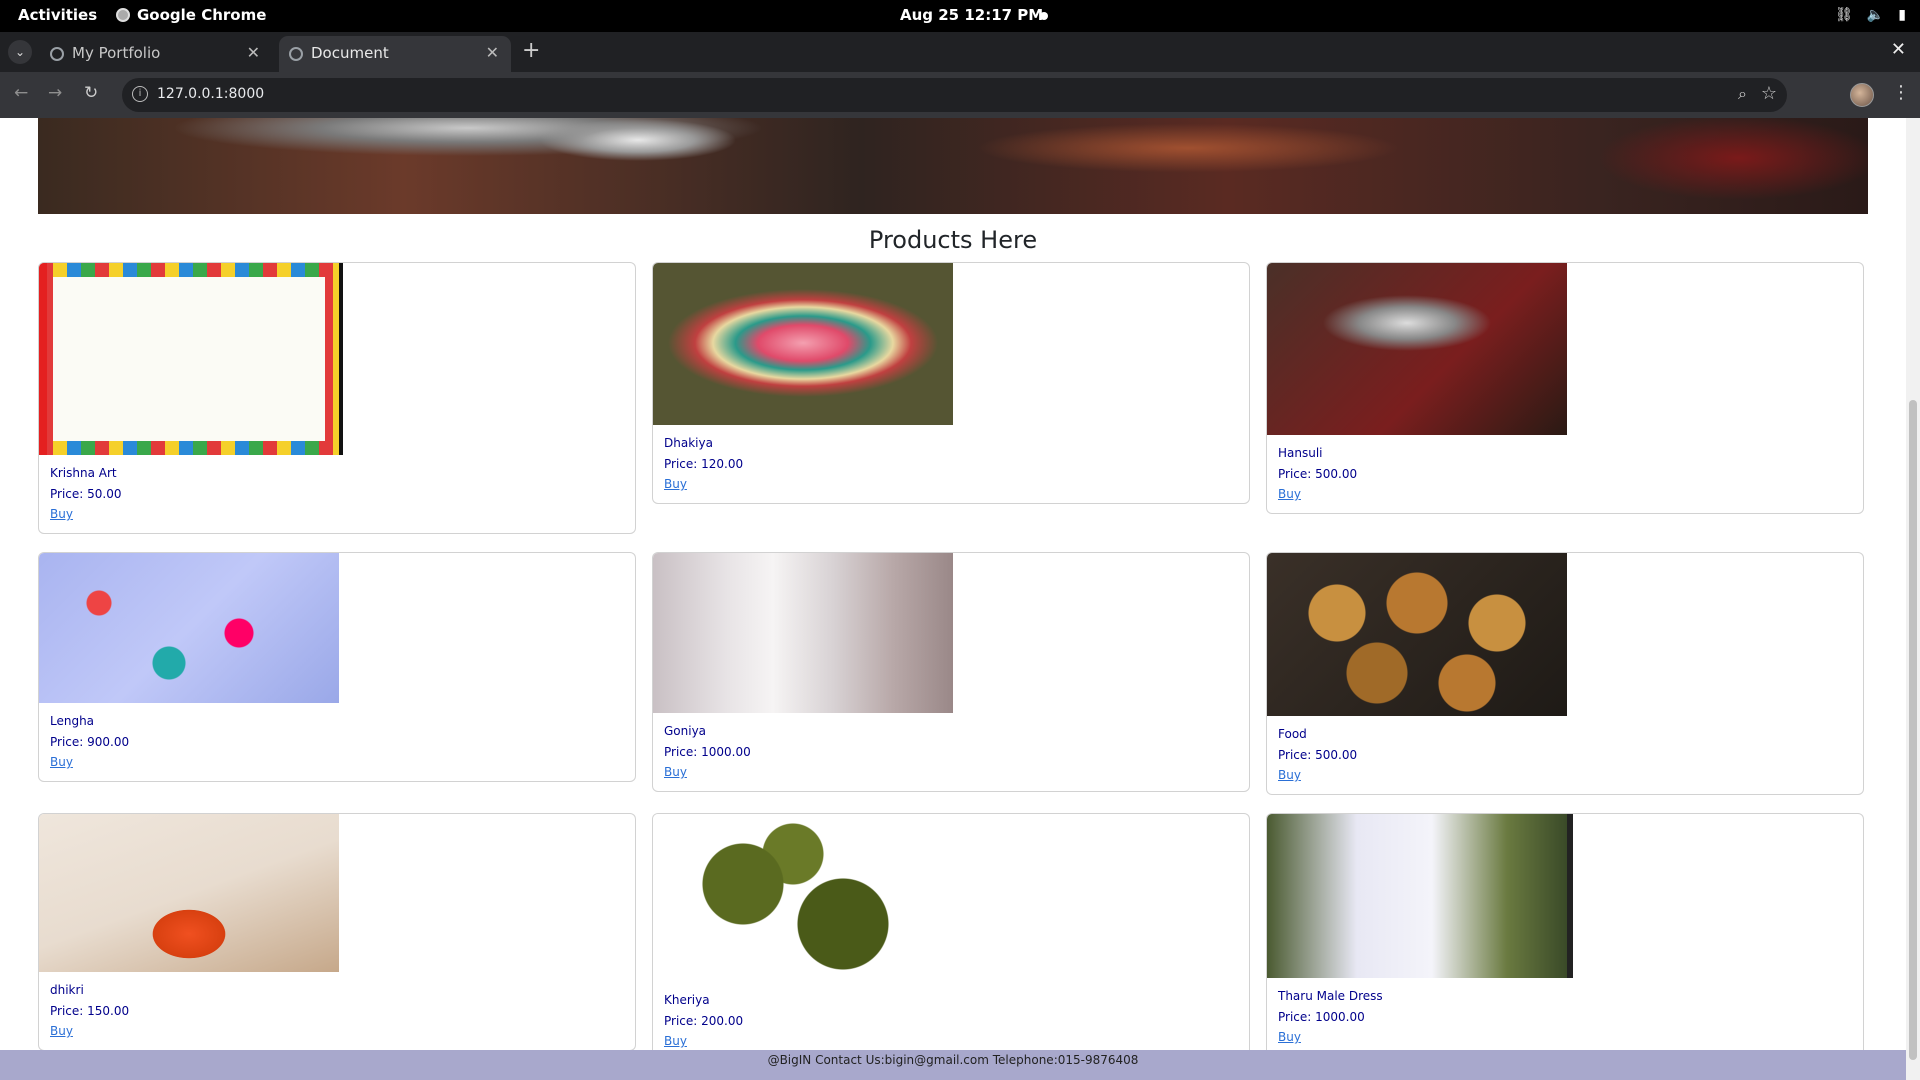 Image resolution: width=1920 pixels, height=1080 pixels. Describe the element at coordinates (688, 443) in the screenshot. I see `product-name: Dhakiya` at that location.